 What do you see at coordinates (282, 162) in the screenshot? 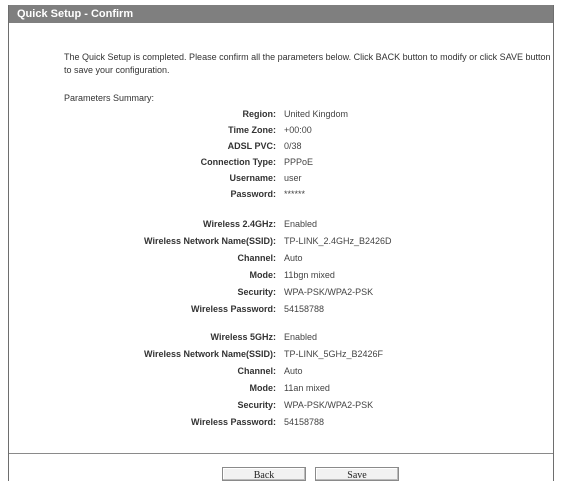
I see `param-row-connection-type: Connection Type: PPPoE` at bounding box center [282, 162].